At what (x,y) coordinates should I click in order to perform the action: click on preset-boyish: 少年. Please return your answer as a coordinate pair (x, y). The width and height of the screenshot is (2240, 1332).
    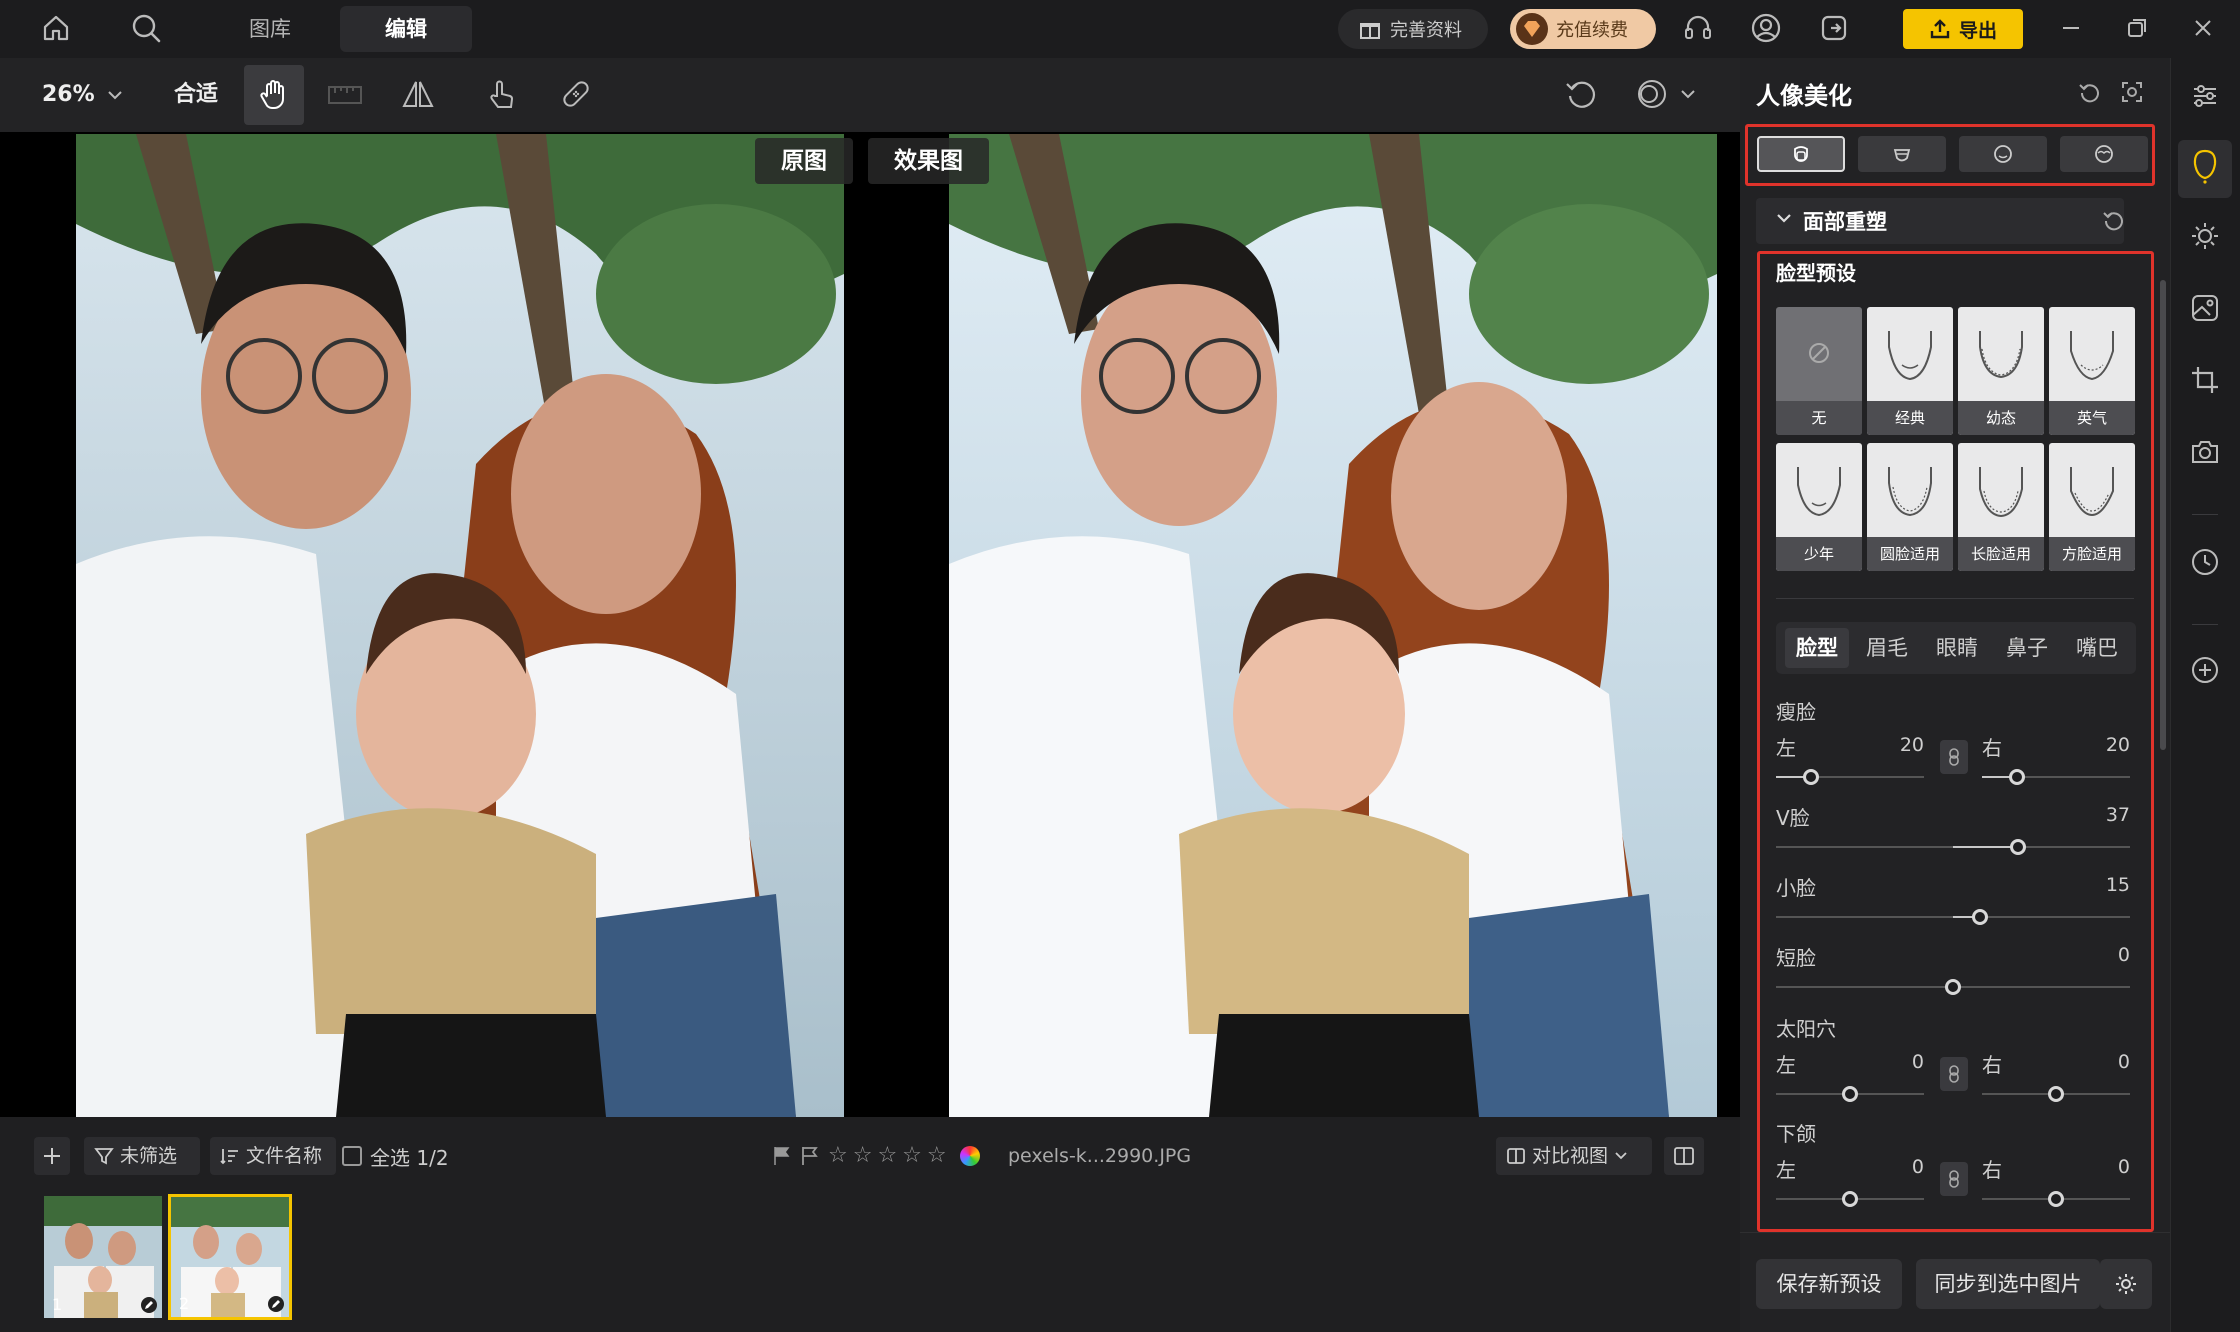
    Looking at the image, I should click on (1819, 507).